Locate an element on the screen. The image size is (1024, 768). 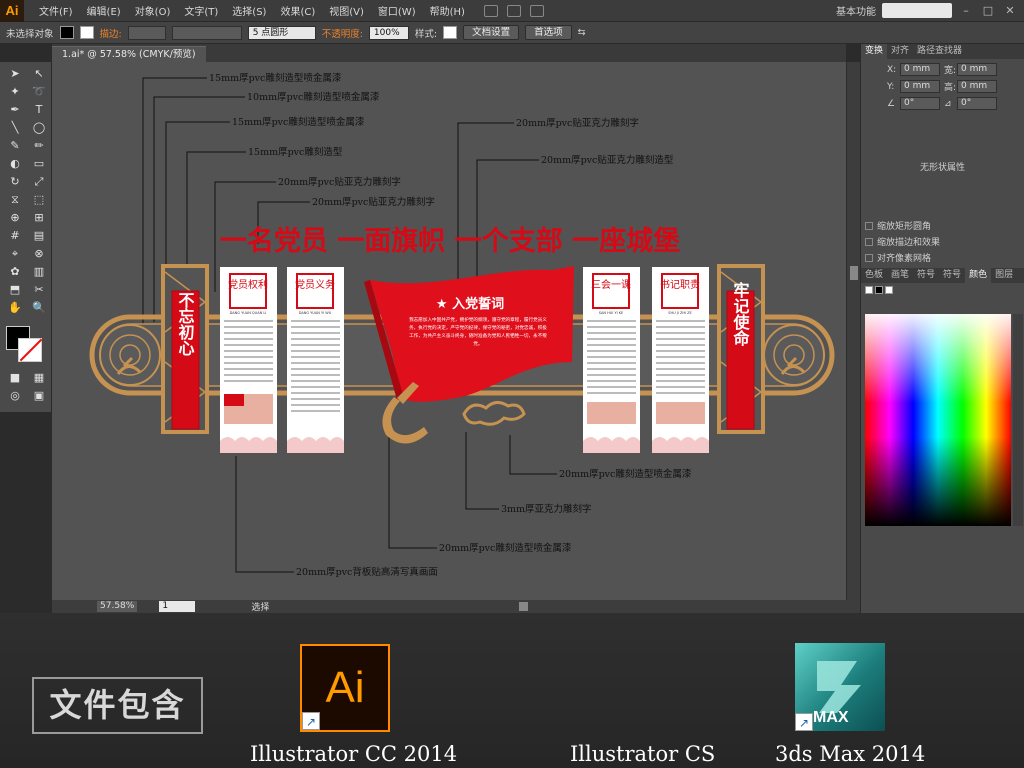
slogan-text: 一名党员 一面旗帜 一个支部 一座城堡 is located at coordinates (450, 241).